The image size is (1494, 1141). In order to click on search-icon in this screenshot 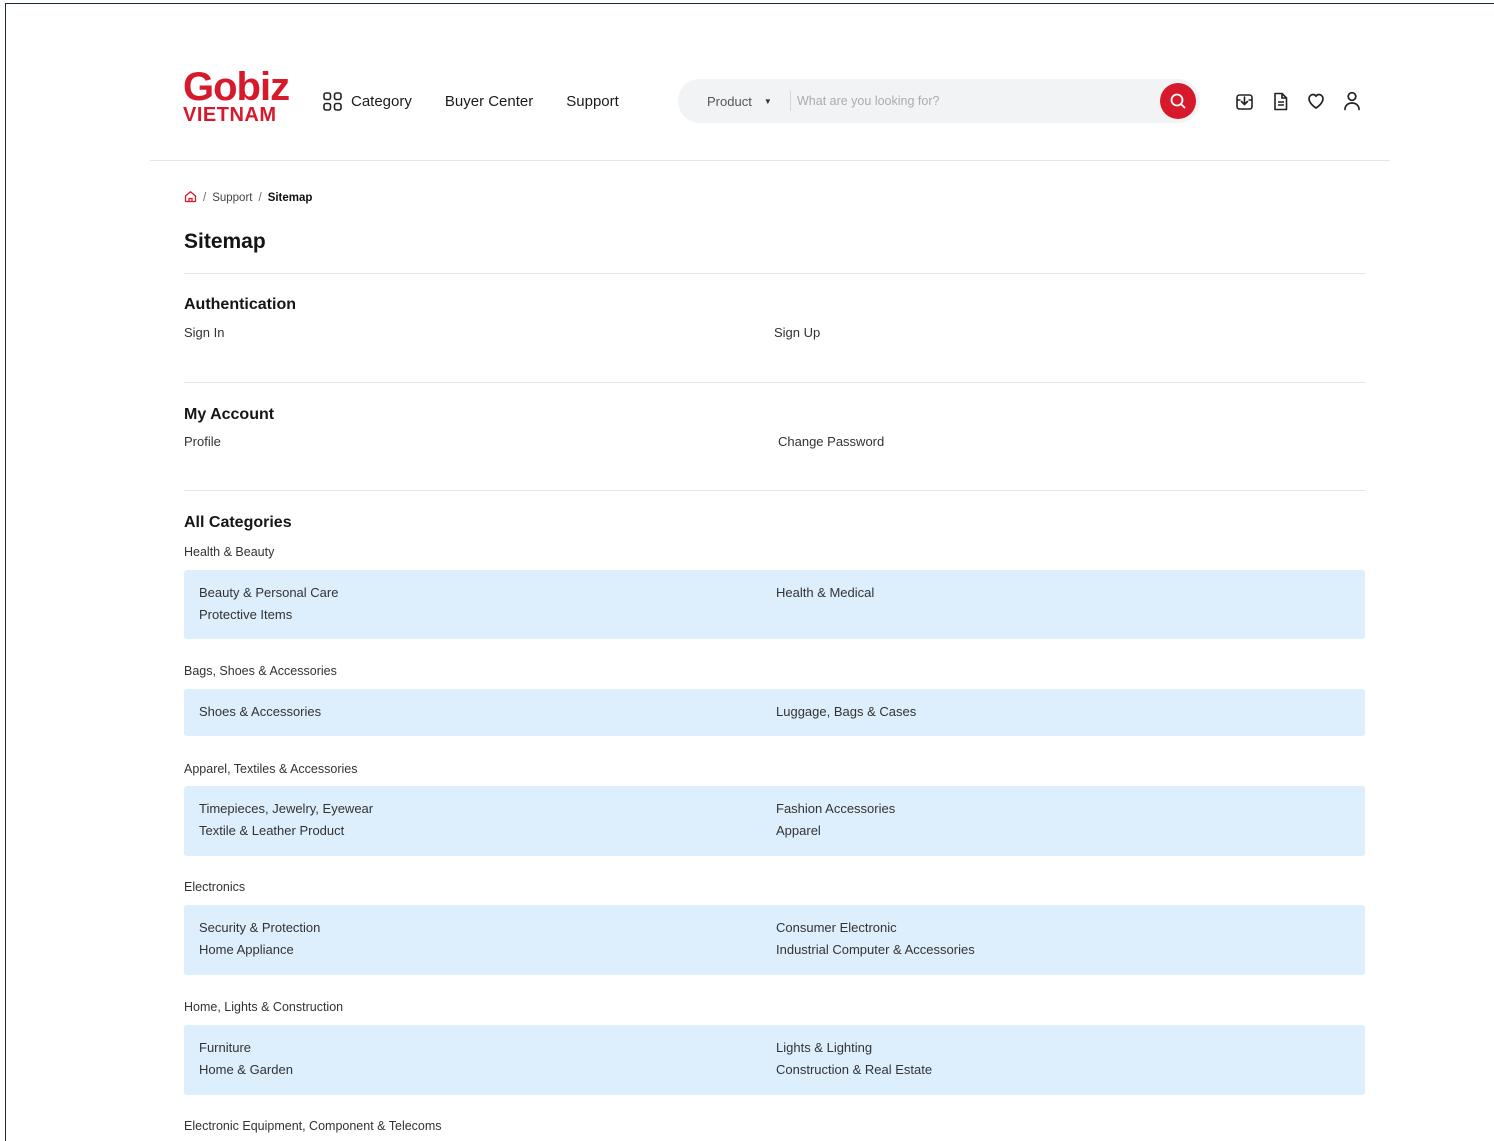, I will do `click(1178, 101)`.